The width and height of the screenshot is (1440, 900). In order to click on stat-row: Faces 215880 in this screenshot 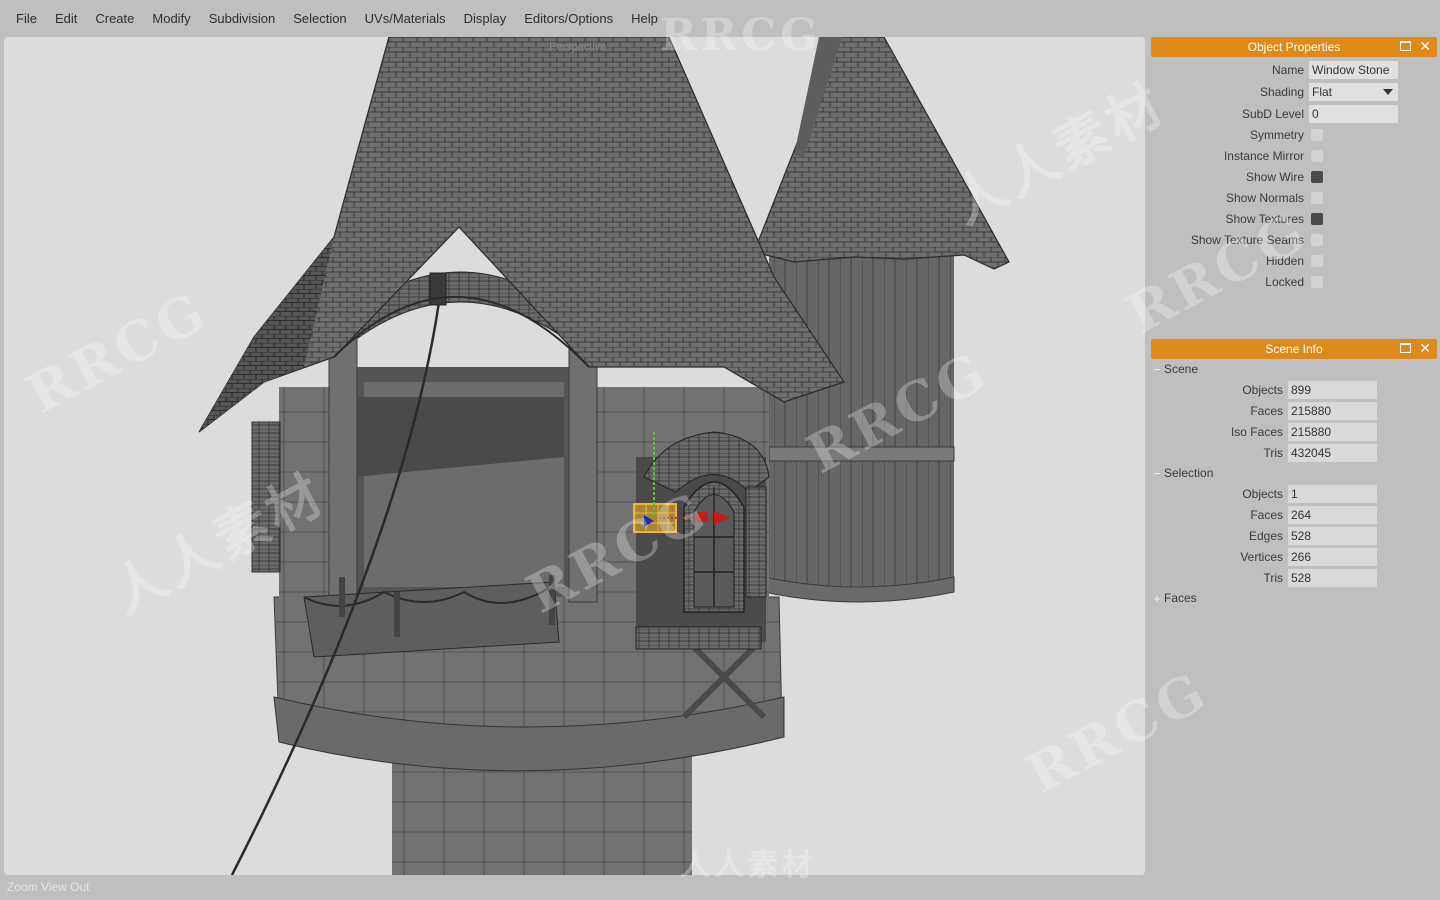, I will do `click(1294, 410)`.